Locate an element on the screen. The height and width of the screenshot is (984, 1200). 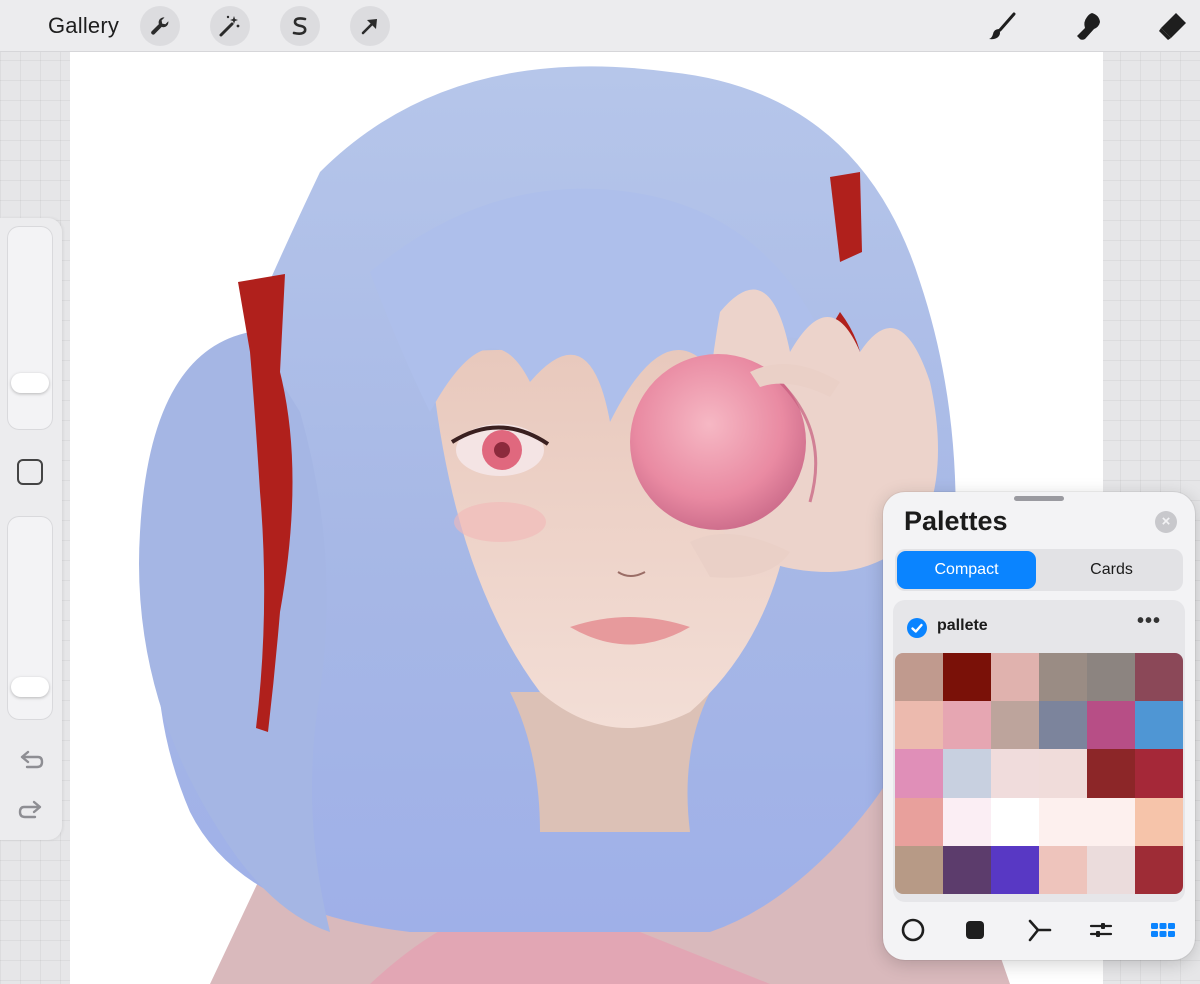
default-check-icon is located at coordinates (917, 628).